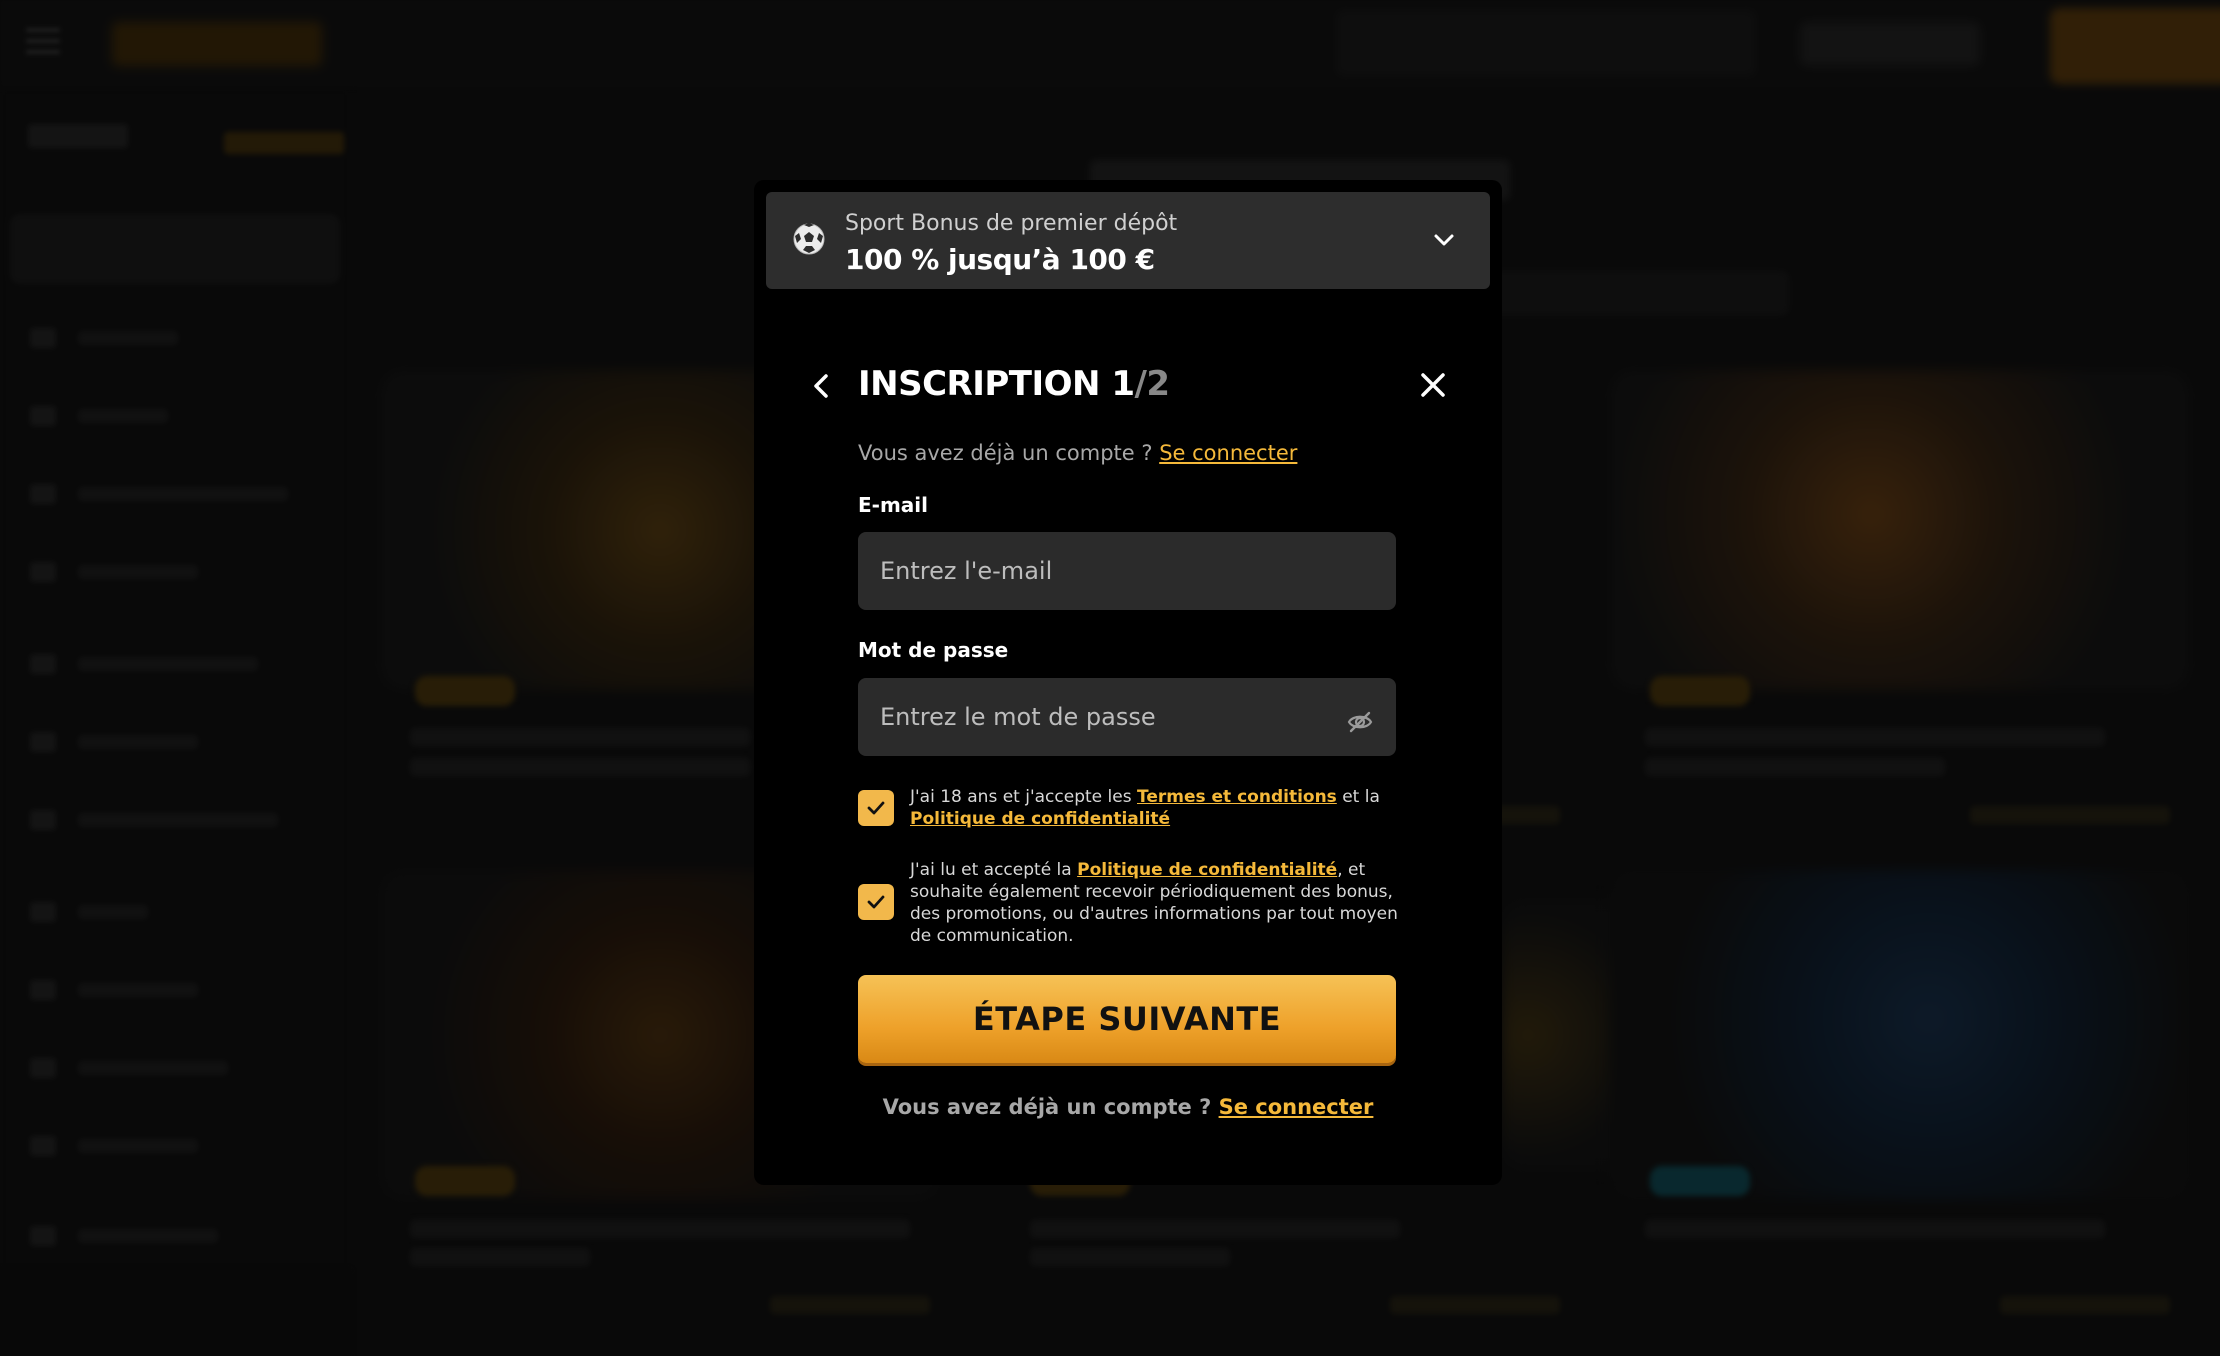  I want to click on login-link: Se connecter, so click(1228, 453).